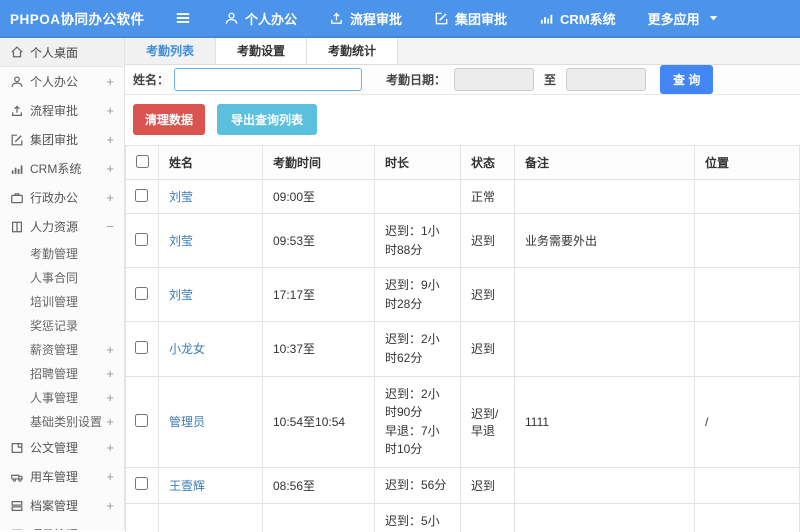 This screenshot has height=532, width=800. What do you see at coordinates (462, 51) in the screenshot?
I see `tab-strip: 考勤列表 考勤设置 考勤统计` at bounding box center [462, 51].